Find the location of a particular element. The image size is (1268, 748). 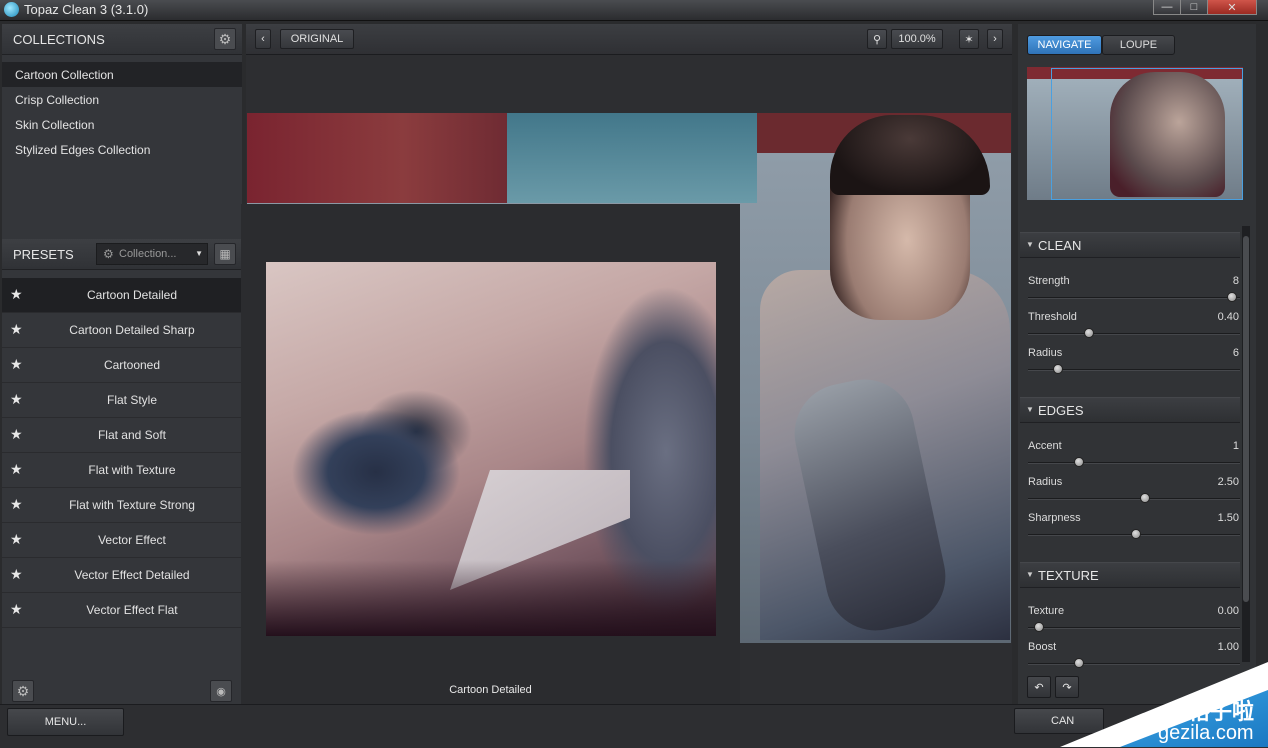

preset-item: ★ Flat Style is located at coordinates (122, 400).